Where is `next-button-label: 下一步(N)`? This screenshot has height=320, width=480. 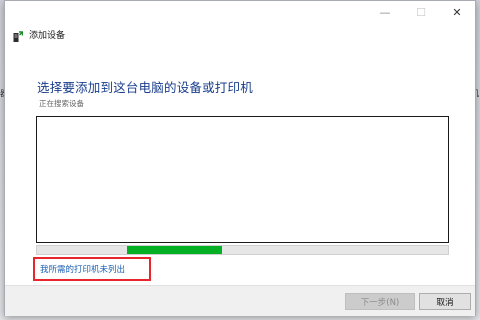
next-button-label: 下一步(N) is located at coordinates (380, 302).